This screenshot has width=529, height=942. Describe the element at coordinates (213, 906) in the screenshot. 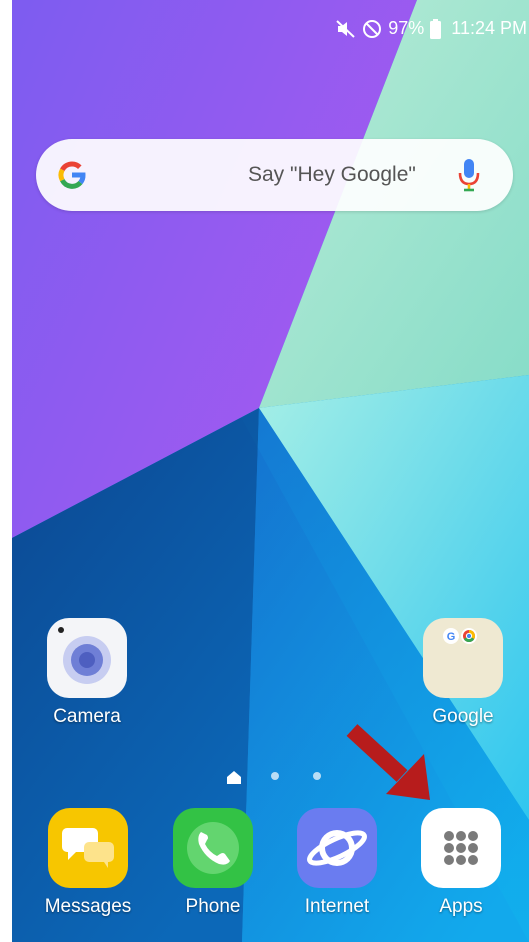

I see `app-label: Phone` at that location.